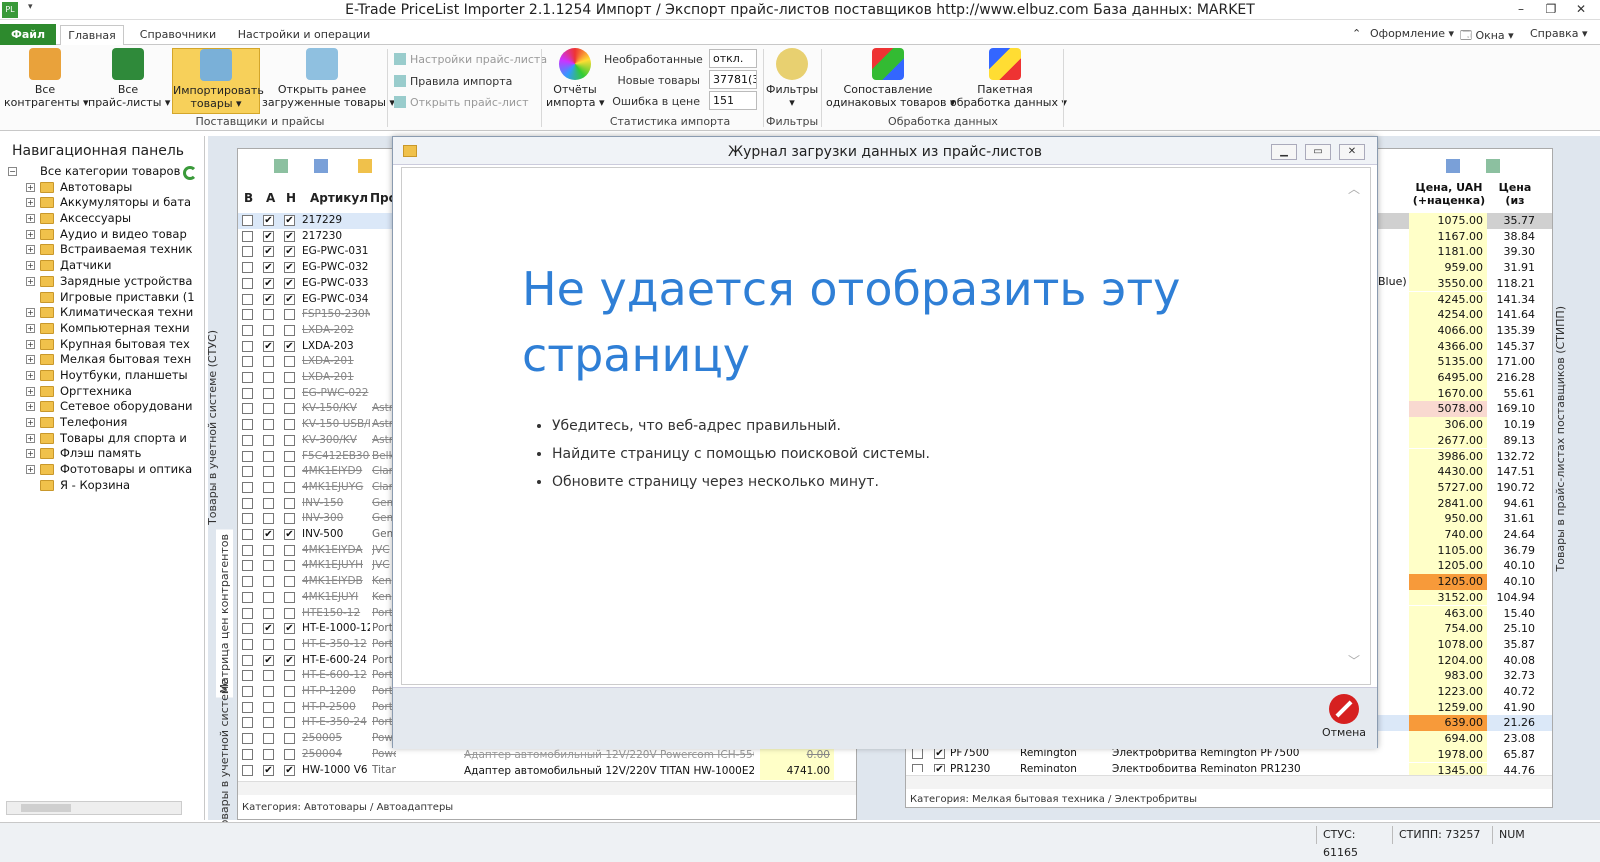 The width and height of the screenshot is (1600, 862). Describe the element at coordinates (46, 78) in the screenshot. I see `all-contractors-button: Все контрагенты ▾` at that location.